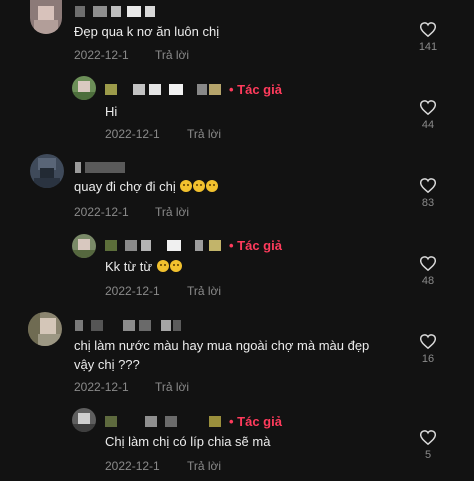 This screenshot has height=481, width=474. I want to click on like-button: 141, so click(428, 37).